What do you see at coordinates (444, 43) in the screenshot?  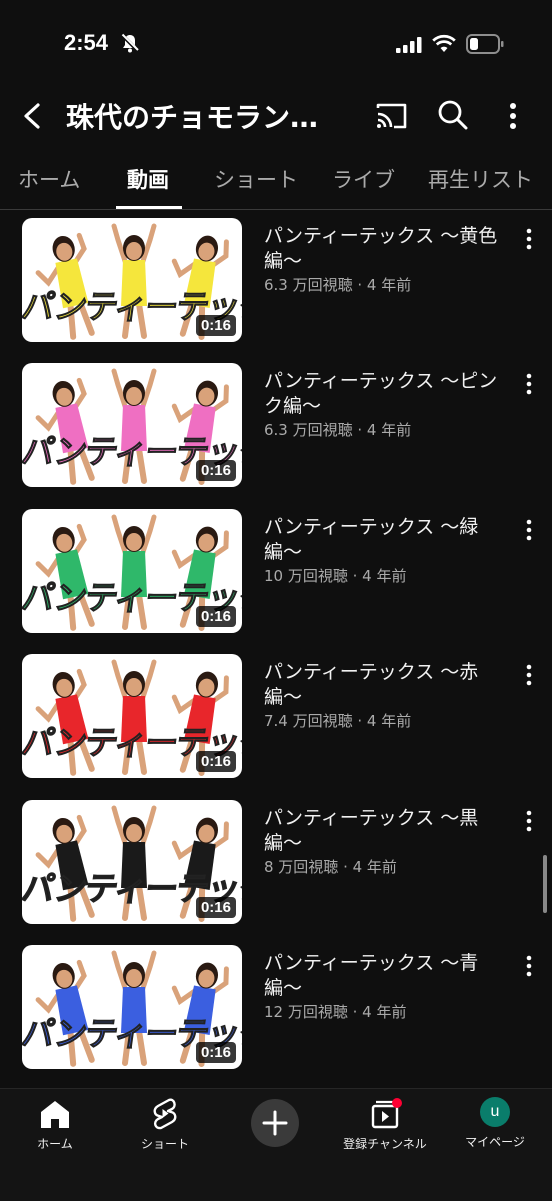 I see `wifi-icon` at bounding box center [444, 43].